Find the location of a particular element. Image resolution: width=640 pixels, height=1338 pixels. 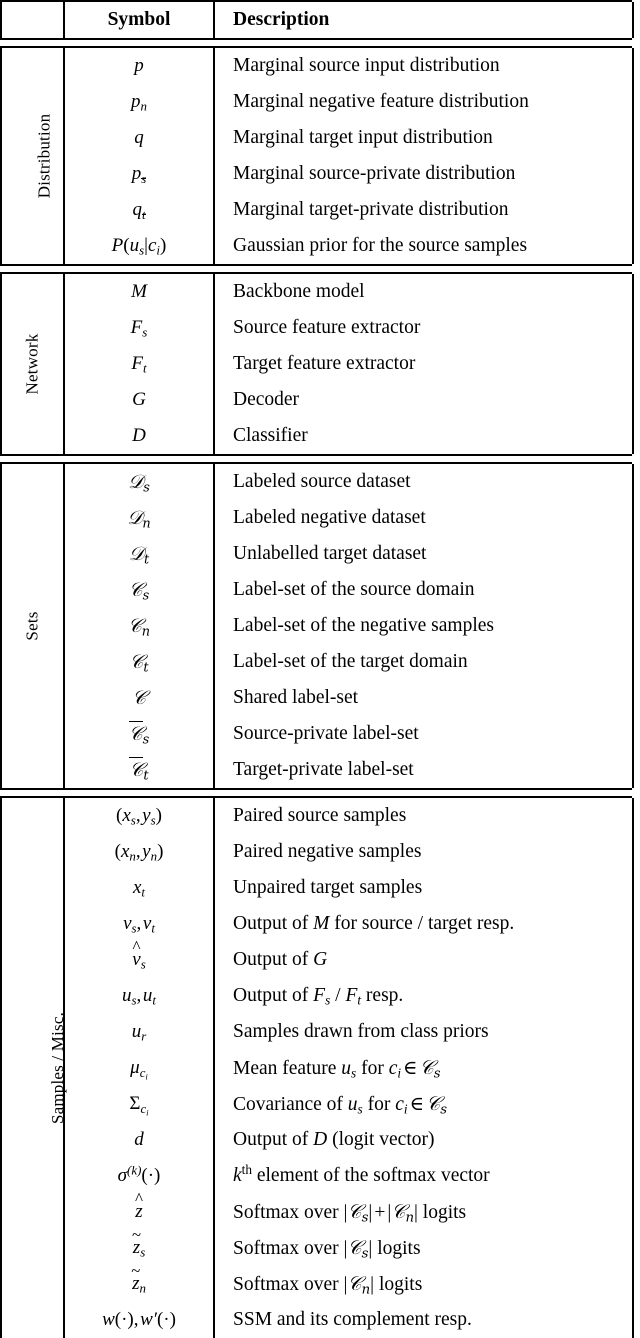

table-row: ~ zn Softmax over |𝒞n| logits is located at coordinates (317, 1281).